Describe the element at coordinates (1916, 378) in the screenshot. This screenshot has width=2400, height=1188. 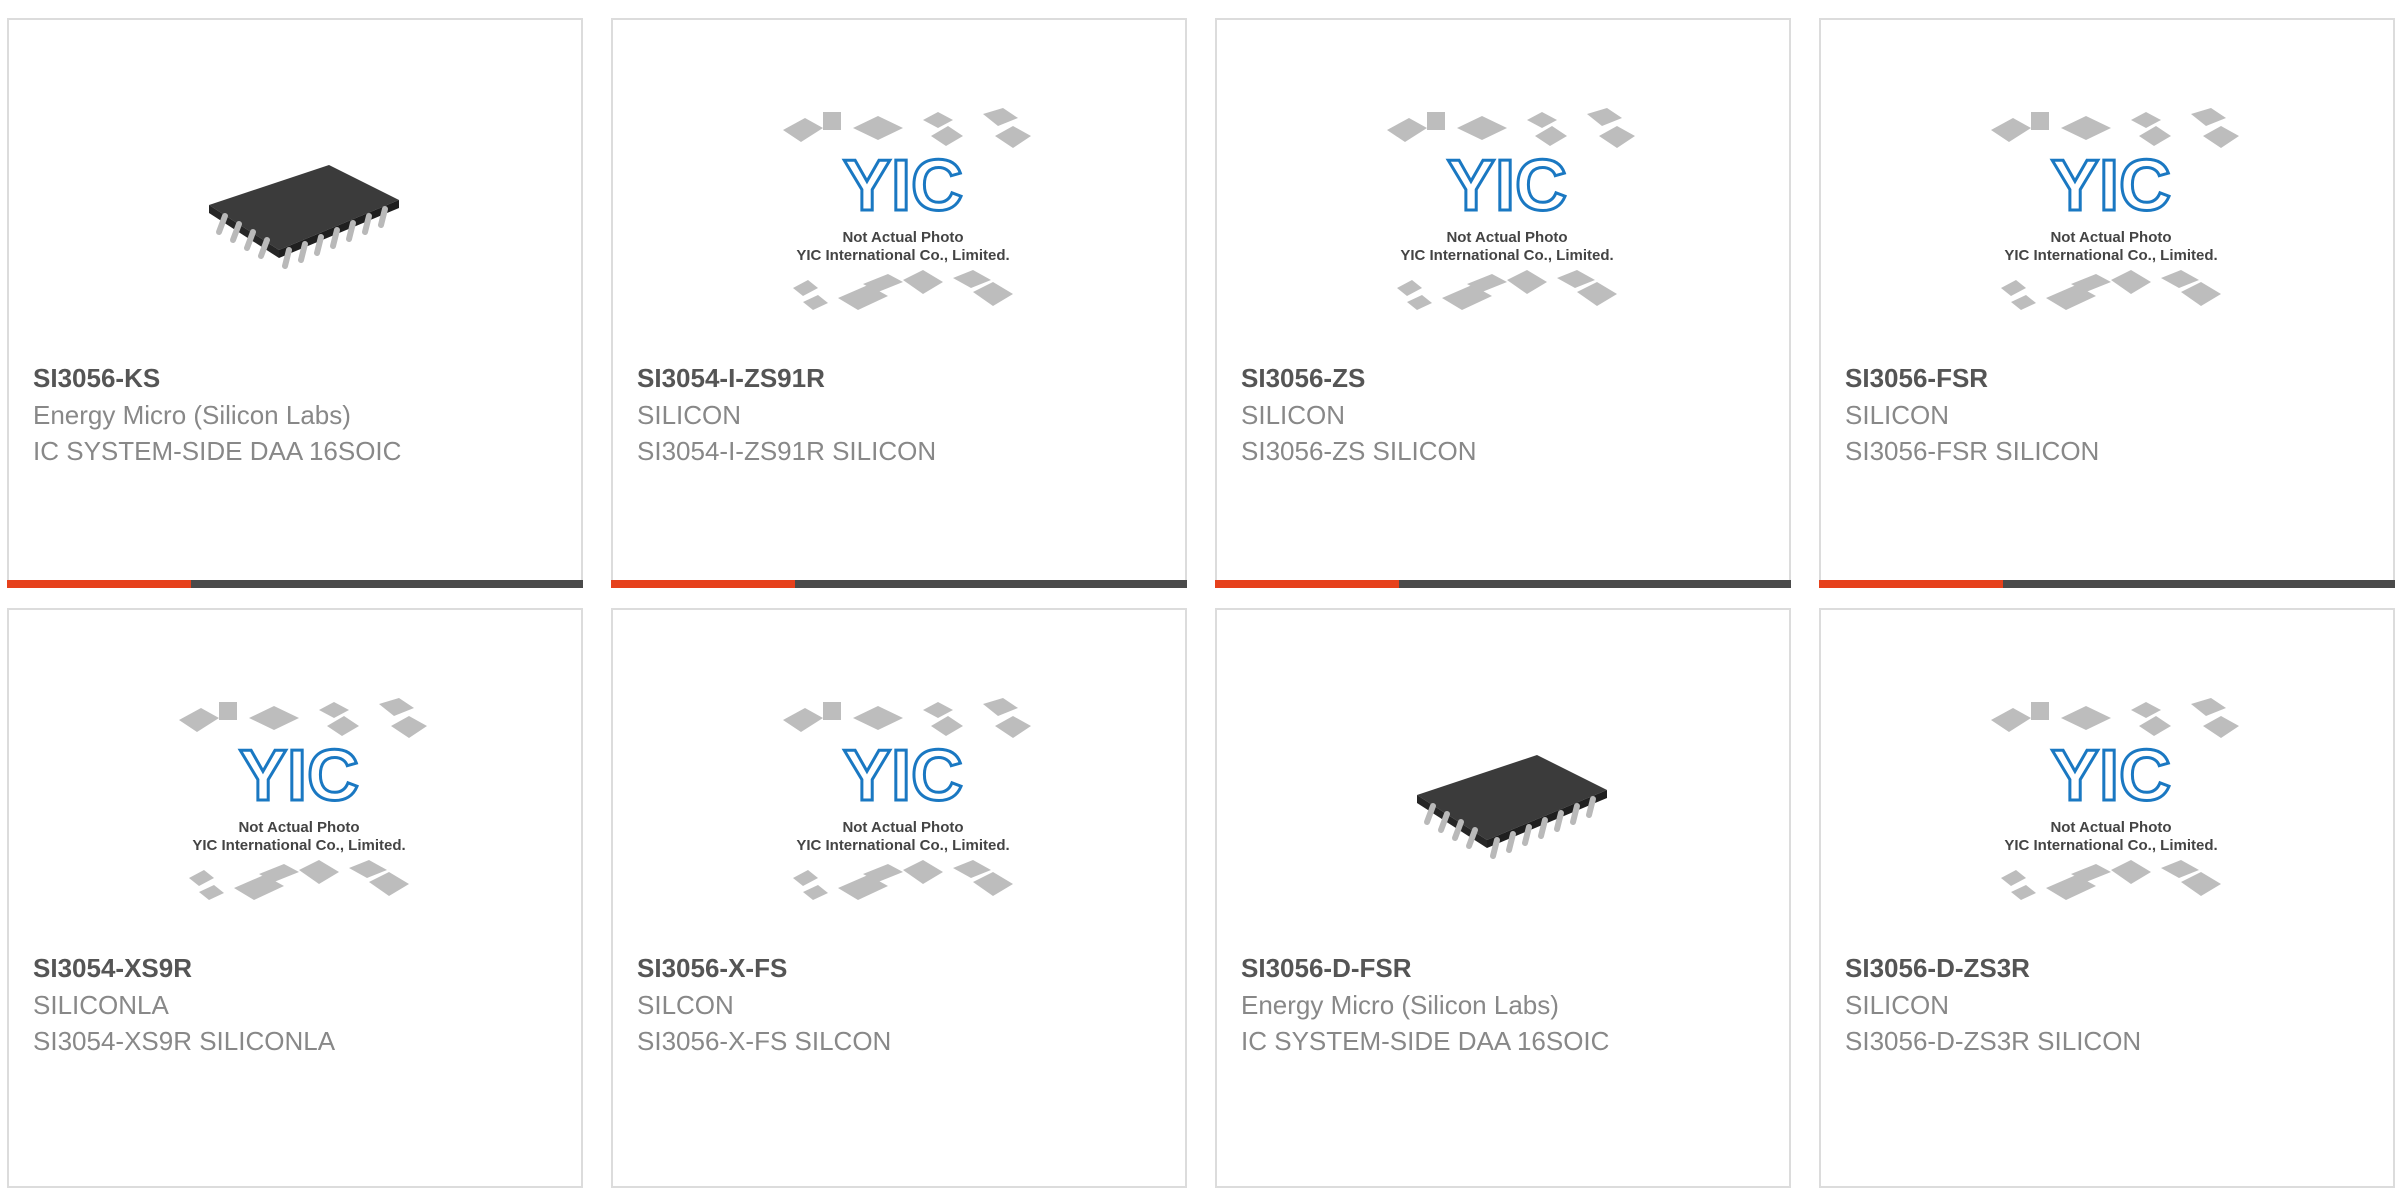
I see `product-part-number: SI3056-FSR` at that location.